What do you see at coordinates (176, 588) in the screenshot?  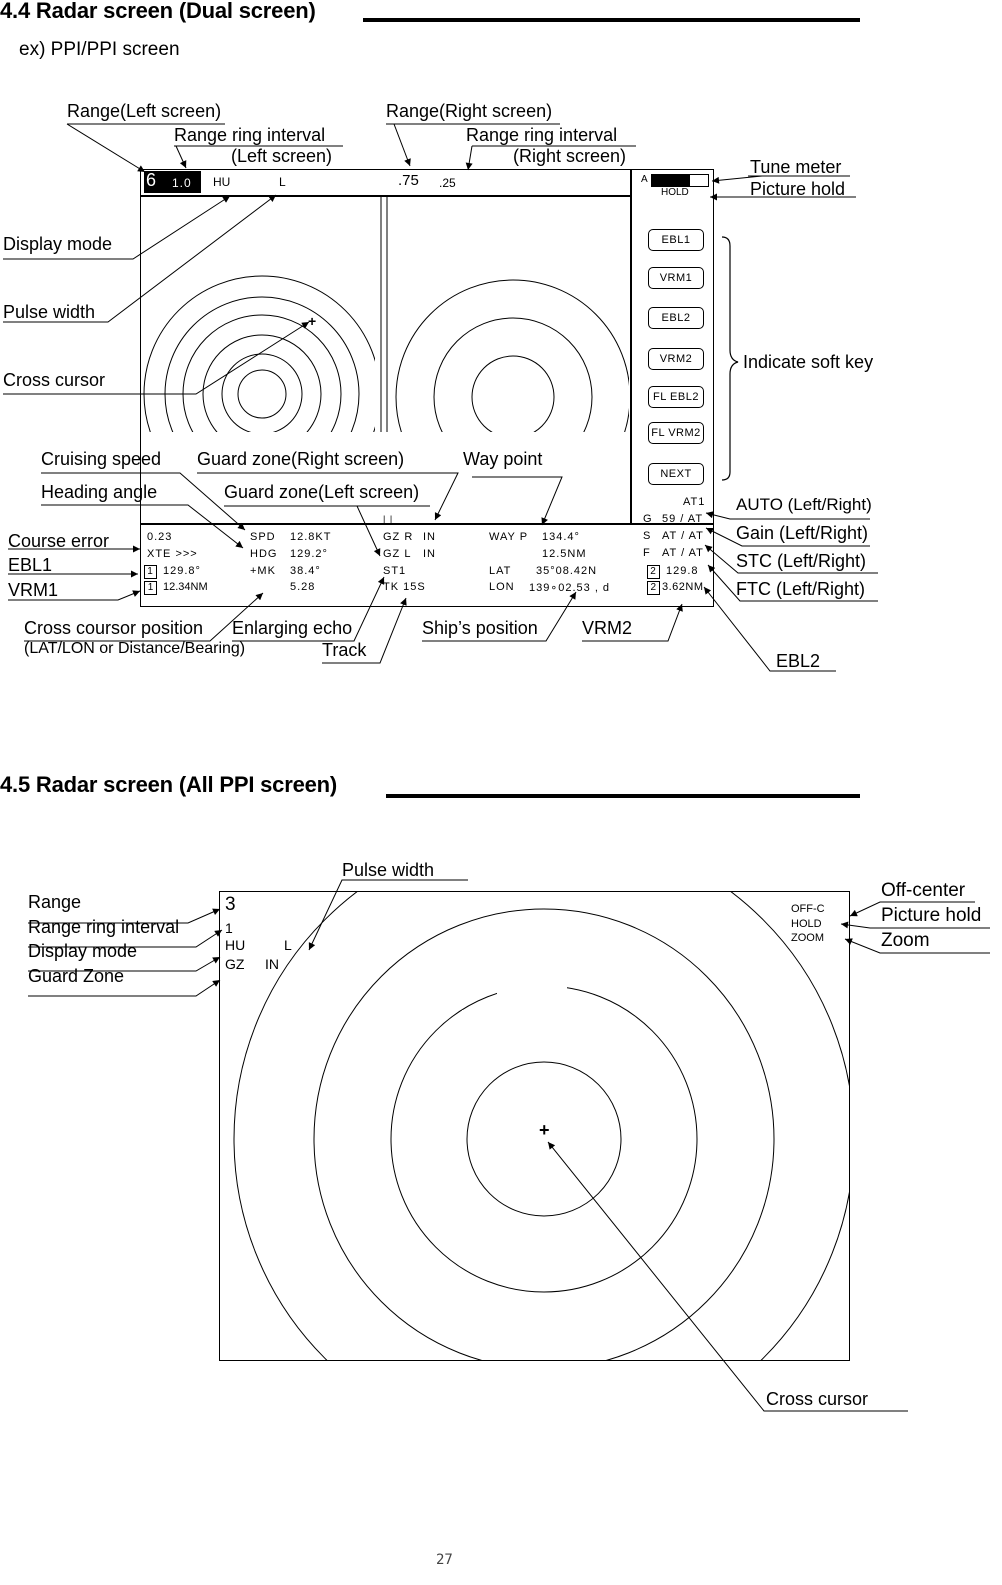 I see `vrm1-readout: 1 12.34NM` at bounding box center [176, 588].